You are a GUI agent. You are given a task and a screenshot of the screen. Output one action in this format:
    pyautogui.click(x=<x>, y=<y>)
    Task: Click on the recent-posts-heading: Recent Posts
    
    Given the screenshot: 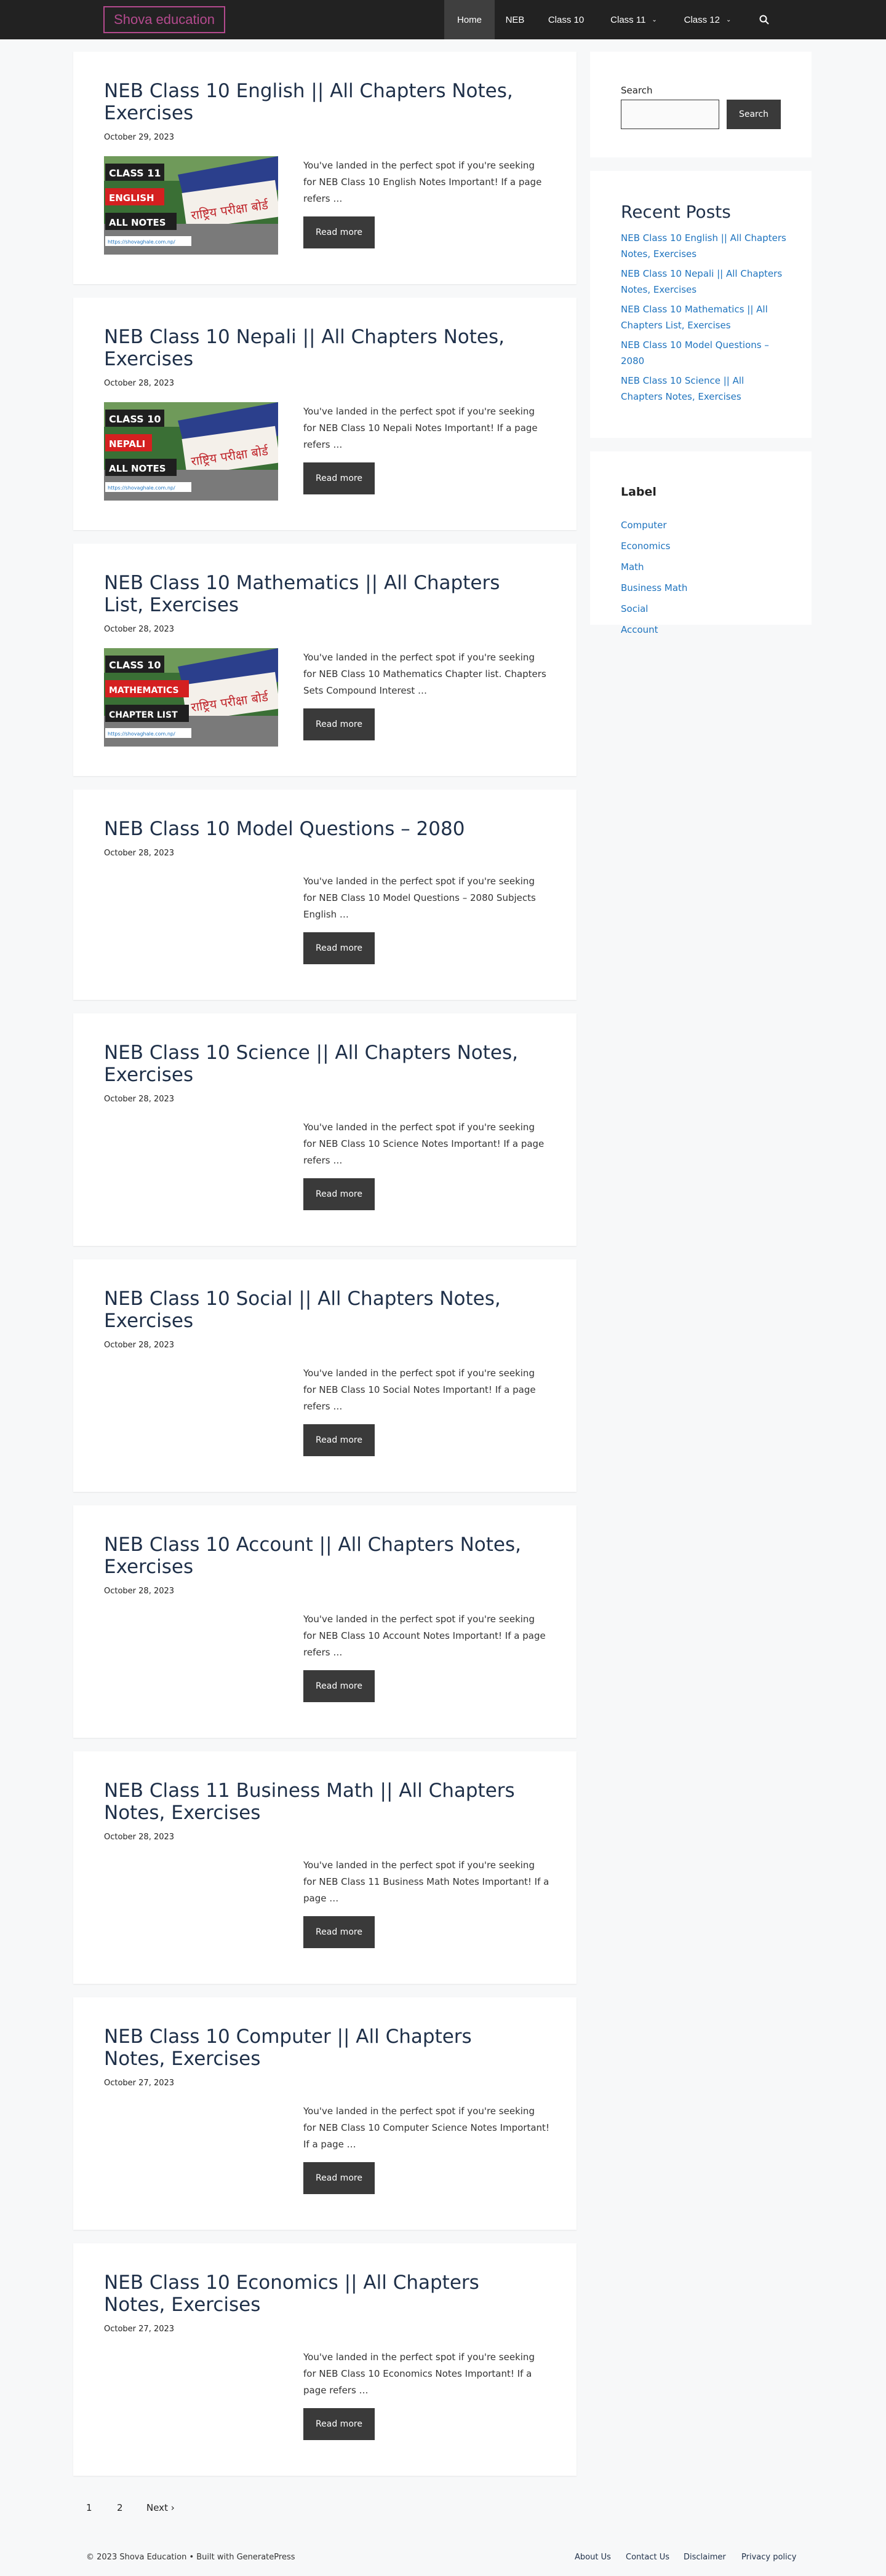 What is the action you would take?
    pyautogui.click(x=676, y=212)
    